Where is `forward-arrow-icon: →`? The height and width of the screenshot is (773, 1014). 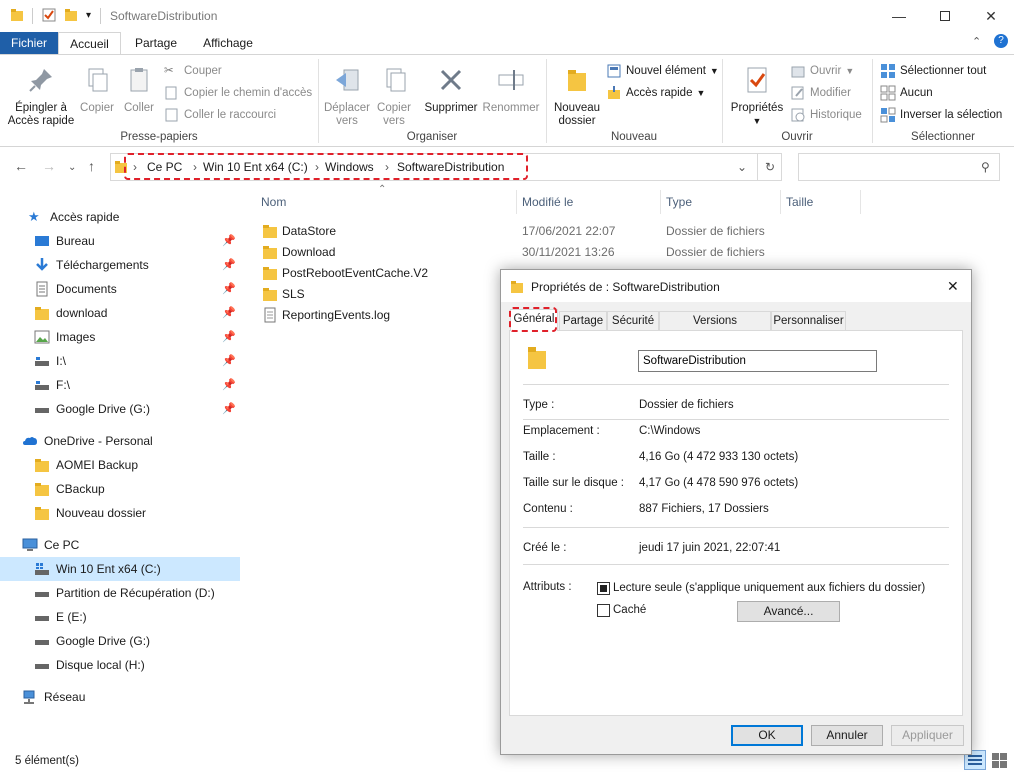 forward-arrow-icon: → is located at coordinates (49, 166).